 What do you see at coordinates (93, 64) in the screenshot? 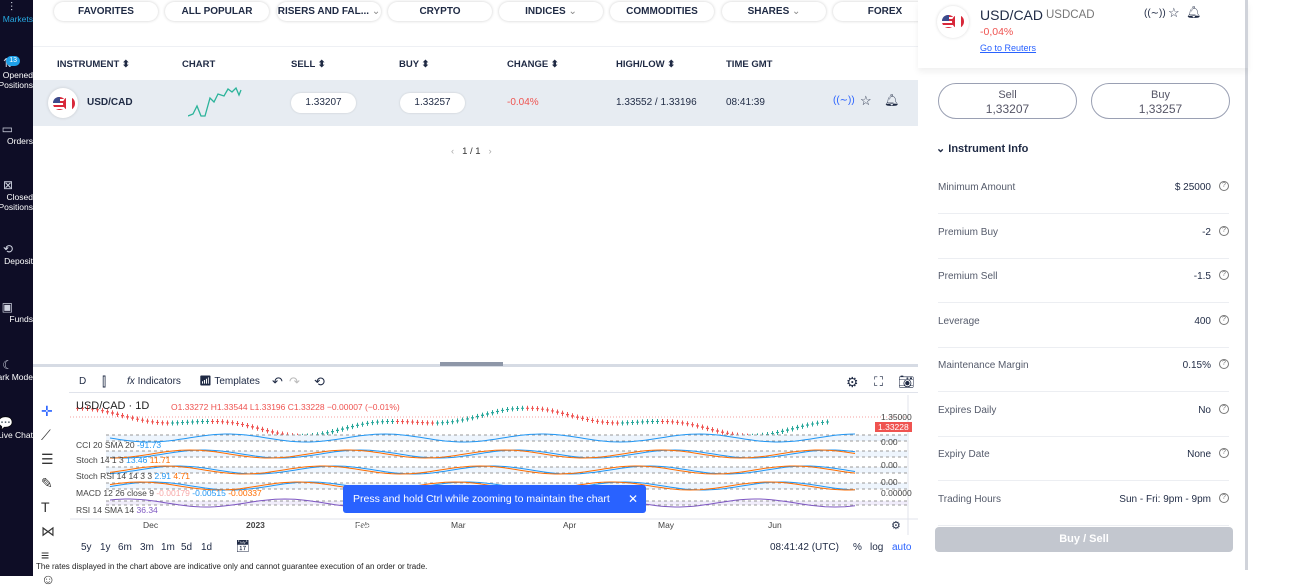
I see `col-instrument: INSTRUMENT ⬍` at bounding box center [93, 64].